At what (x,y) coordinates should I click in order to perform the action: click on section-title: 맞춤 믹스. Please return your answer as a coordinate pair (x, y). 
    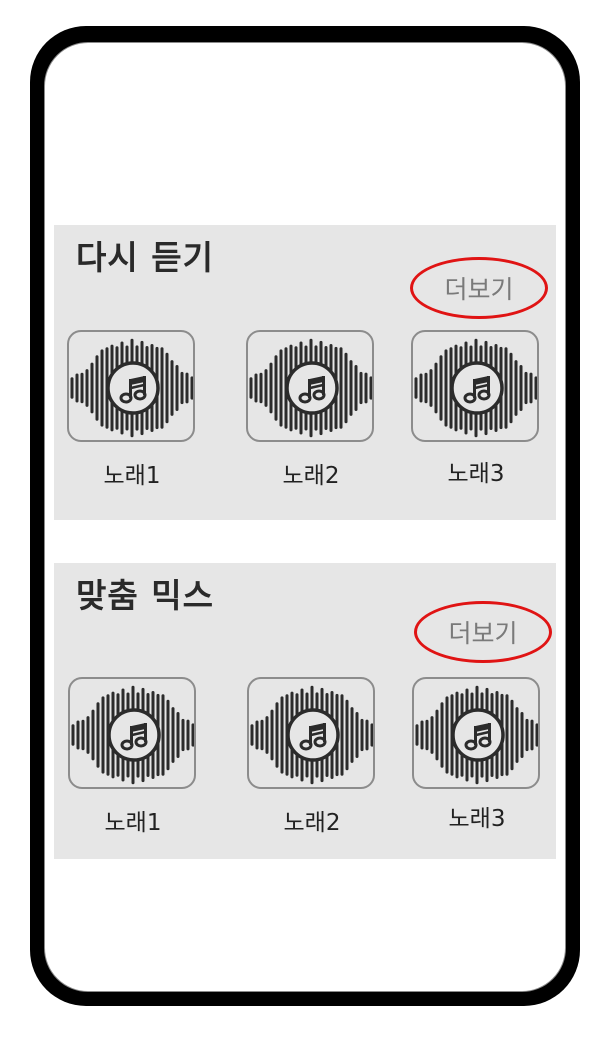
    Looking at the image, I should click on (145, 595).